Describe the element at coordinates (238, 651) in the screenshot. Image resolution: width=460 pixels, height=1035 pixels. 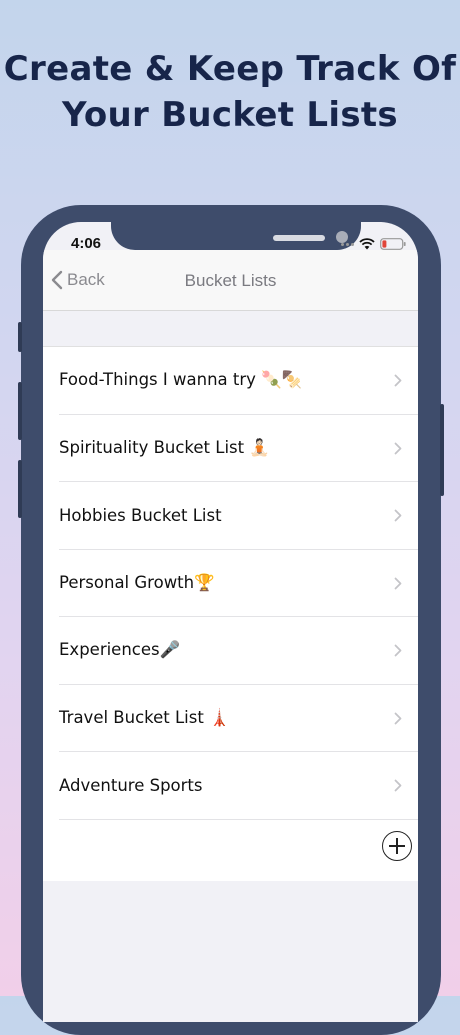
I see `list-item-experiences: Experiences🎤` at that location.